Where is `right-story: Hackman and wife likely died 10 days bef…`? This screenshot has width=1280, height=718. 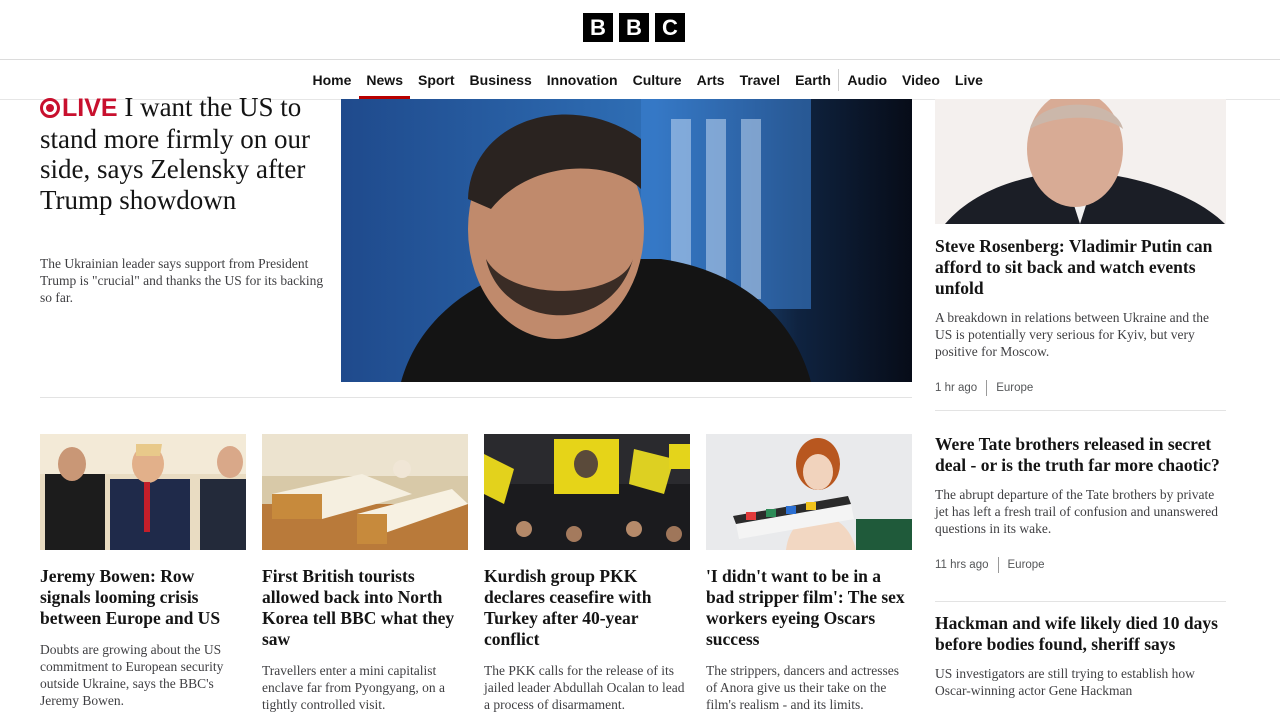
right-story: Hackman and wife likely died 10 days bef… is located at coordinates (1080, 656).